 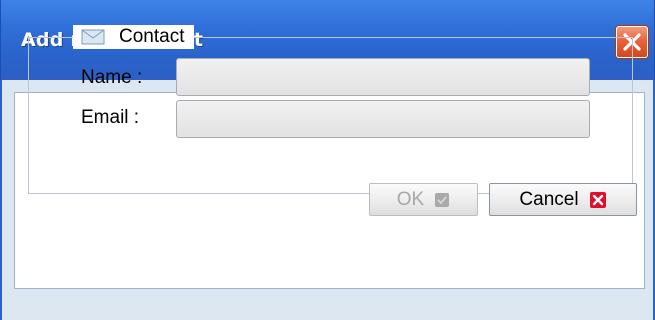 What do you see at coordinates (93, 37) in the screenshot?
I see `envelope-icon` at bounding box center [93, 37].